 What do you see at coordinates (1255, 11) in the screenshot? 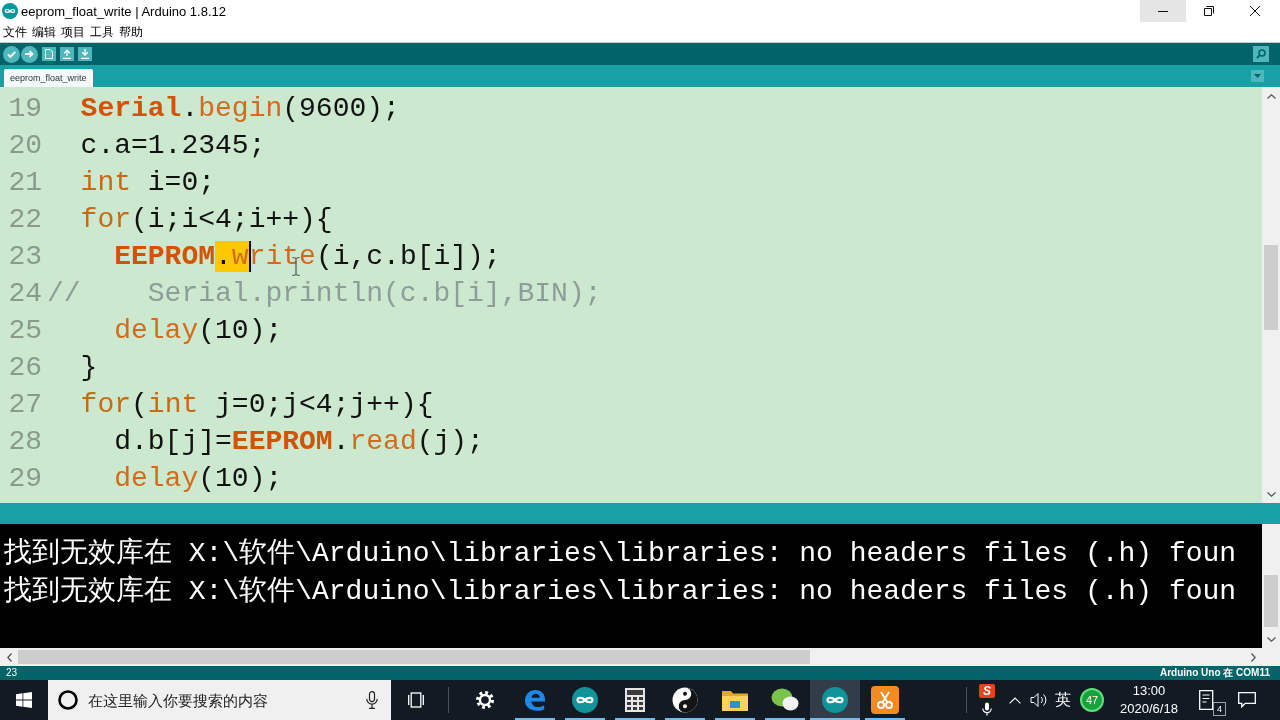
I see `close-icon` at bounding box center [1255, 11].